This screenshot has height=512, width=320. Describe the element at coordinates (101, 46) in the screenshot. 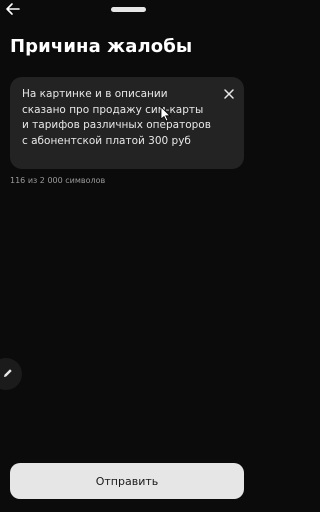

I see `page-title: Причина жалобы` at that location.